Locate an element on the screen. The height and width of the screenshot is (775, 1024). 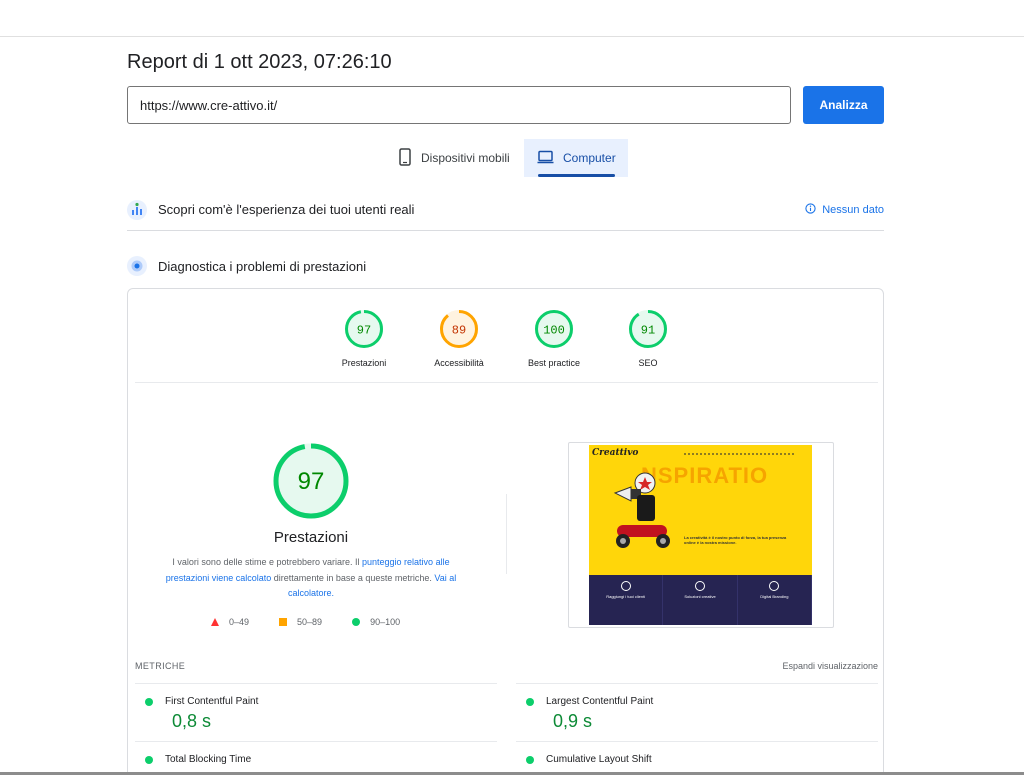
lightbulb-icon is located at coordinates (699, 586).